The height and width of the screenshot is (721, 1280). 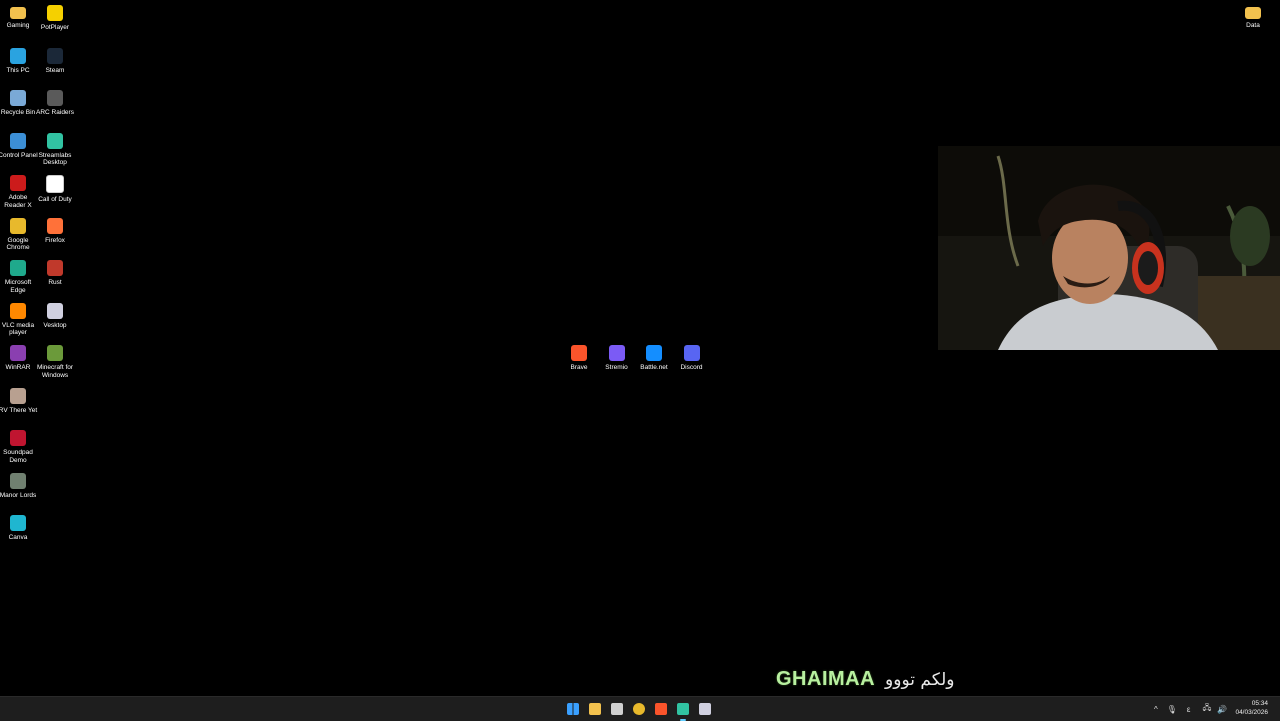 I want to click on taskbar-brave, so click(x=661, y=709).